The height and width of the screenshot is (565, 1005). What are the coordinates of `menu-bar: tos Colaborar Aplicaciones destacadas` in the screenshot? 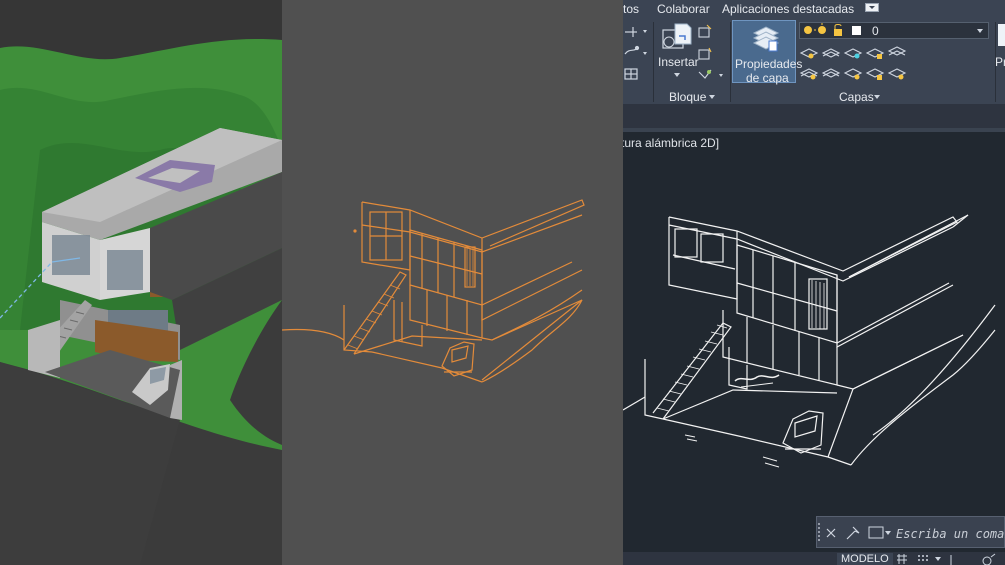 It's located at (814, 9).